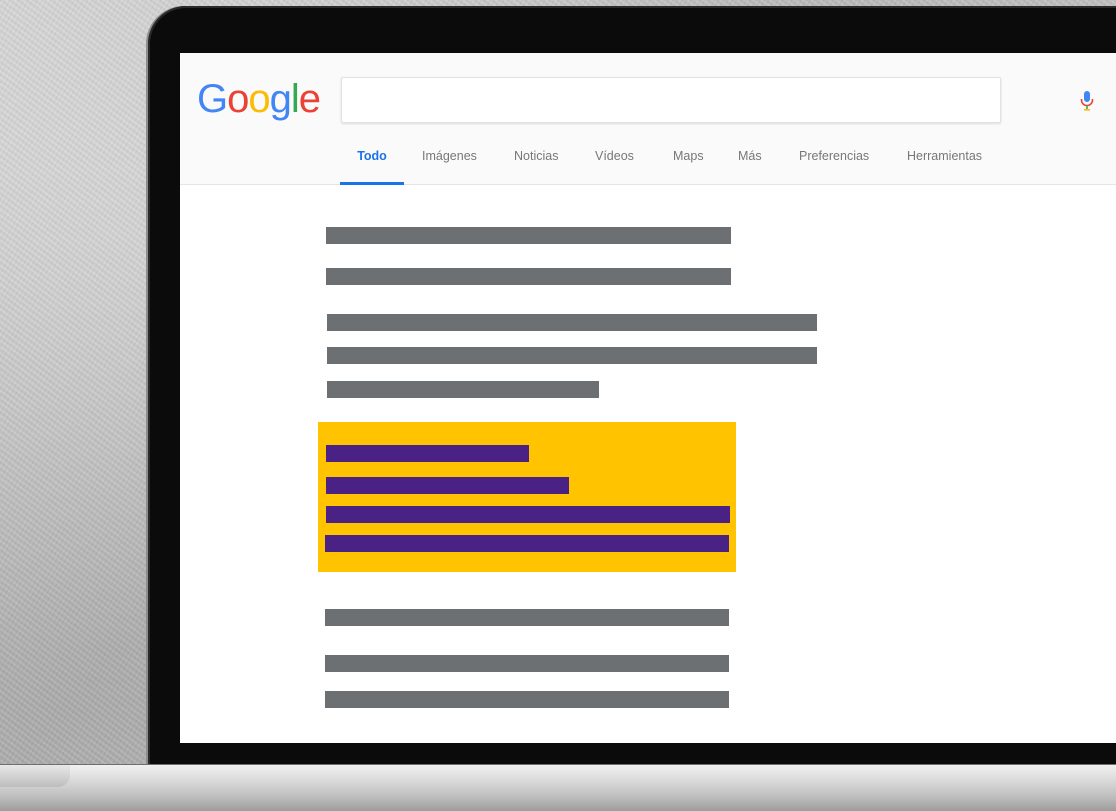  I want to click on google-logo: Google, so click(259, 99).